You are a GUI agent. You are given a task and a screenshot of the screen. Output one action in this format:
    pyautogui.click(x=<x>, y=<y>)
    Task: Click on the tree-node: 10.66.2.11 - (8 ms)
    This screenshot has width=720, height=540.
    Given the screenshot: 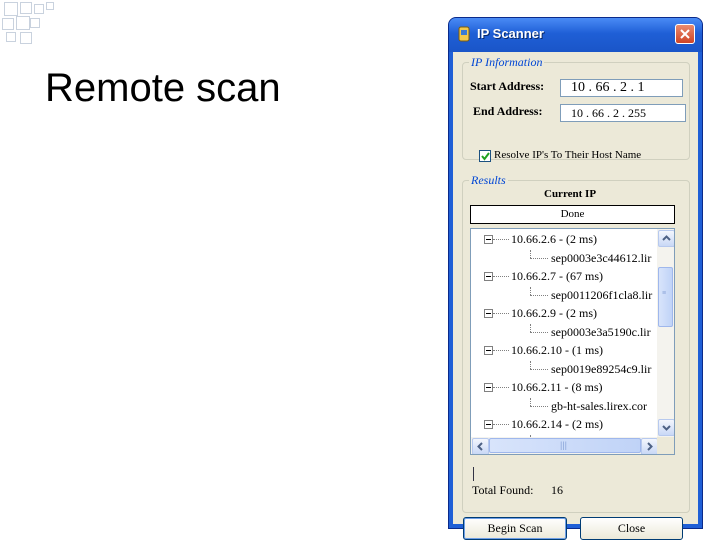 What is the action you would take?
    pyautogui.click(x=564, y=388)
    